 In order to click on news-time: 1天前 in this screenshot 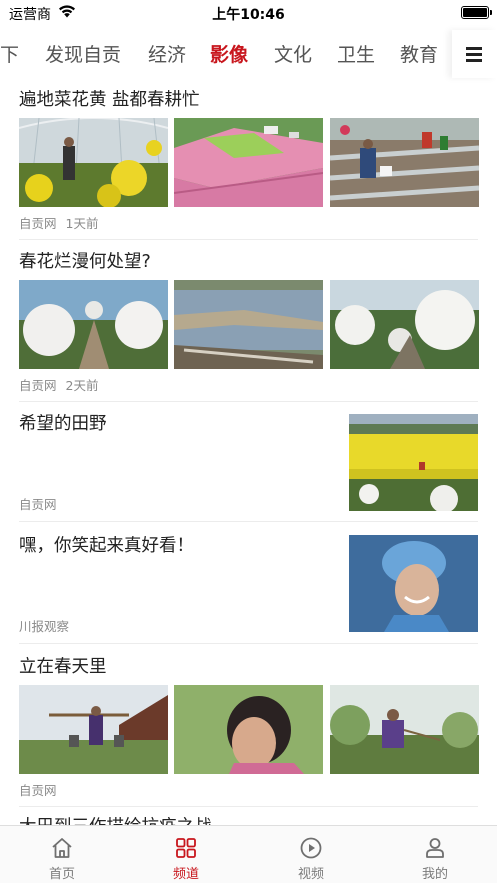, I will do `click(82, 223)`.